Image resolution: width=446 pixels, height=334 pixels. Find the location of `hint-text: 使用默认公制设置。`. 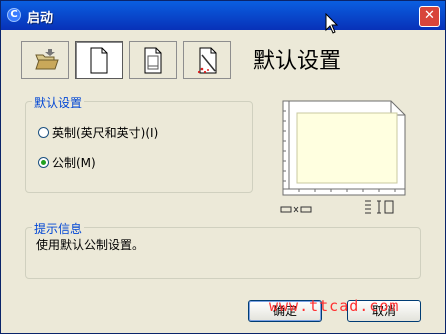

hint-text: 使用默认公制设置。 is located at coordinates (90, 245).